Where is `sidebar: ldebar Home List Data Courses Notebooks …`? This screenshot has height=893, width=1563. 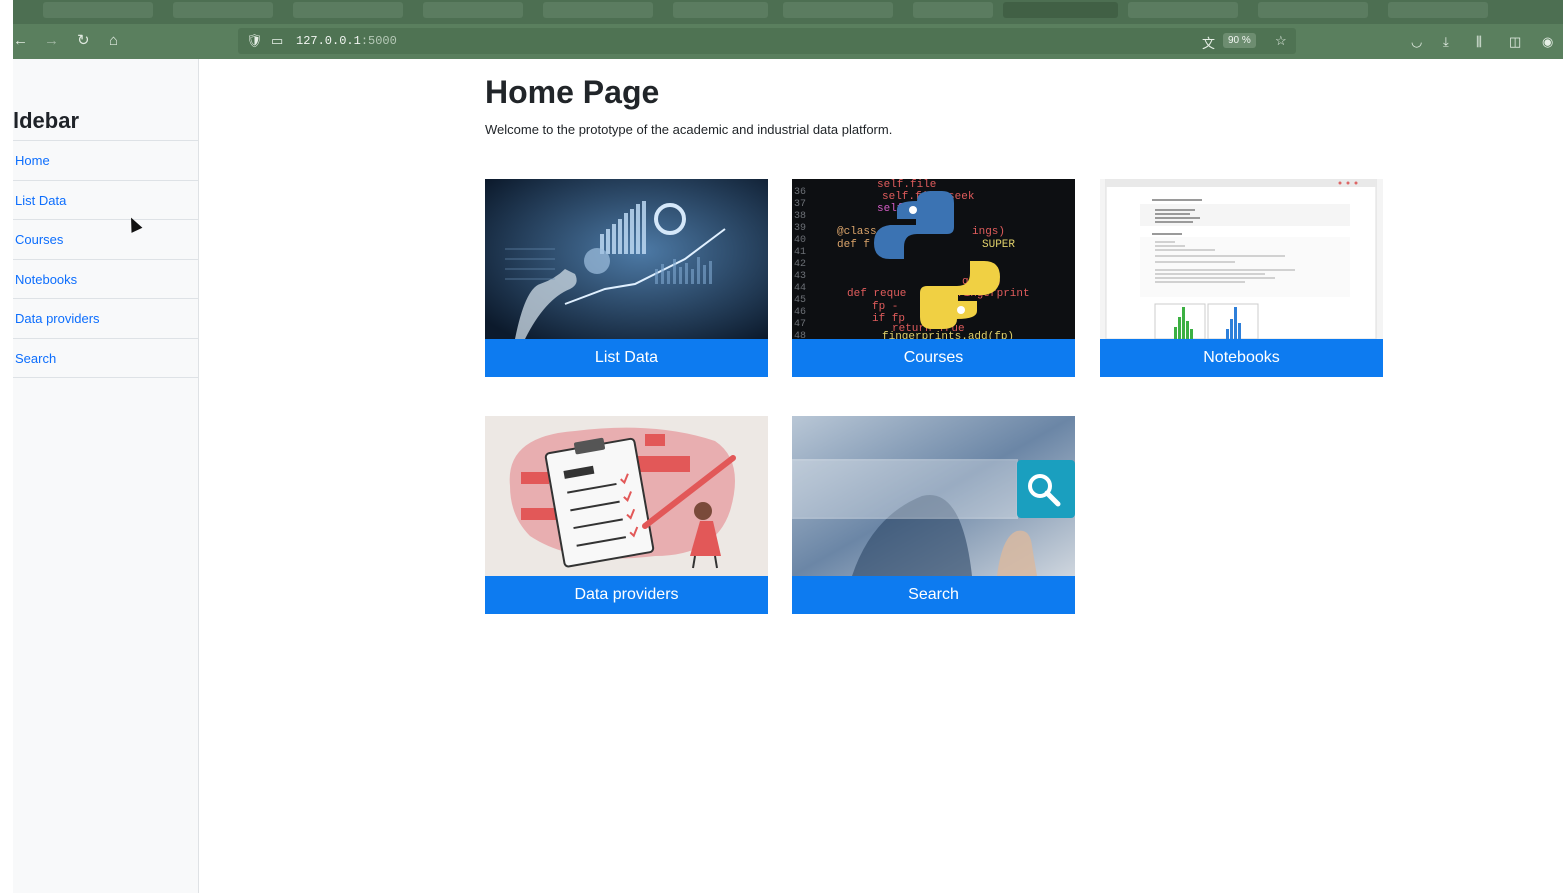 sidebar: ldebar Home List Data Courses Notebooks … is located at coordinates (106, 476).